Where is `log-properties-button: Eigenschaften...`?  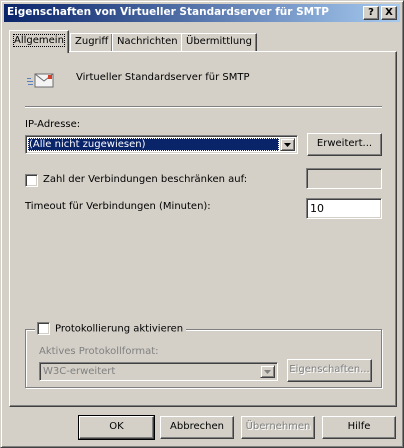
log-properties-button: Eigenschaften... is located at coordinates (329, 370).